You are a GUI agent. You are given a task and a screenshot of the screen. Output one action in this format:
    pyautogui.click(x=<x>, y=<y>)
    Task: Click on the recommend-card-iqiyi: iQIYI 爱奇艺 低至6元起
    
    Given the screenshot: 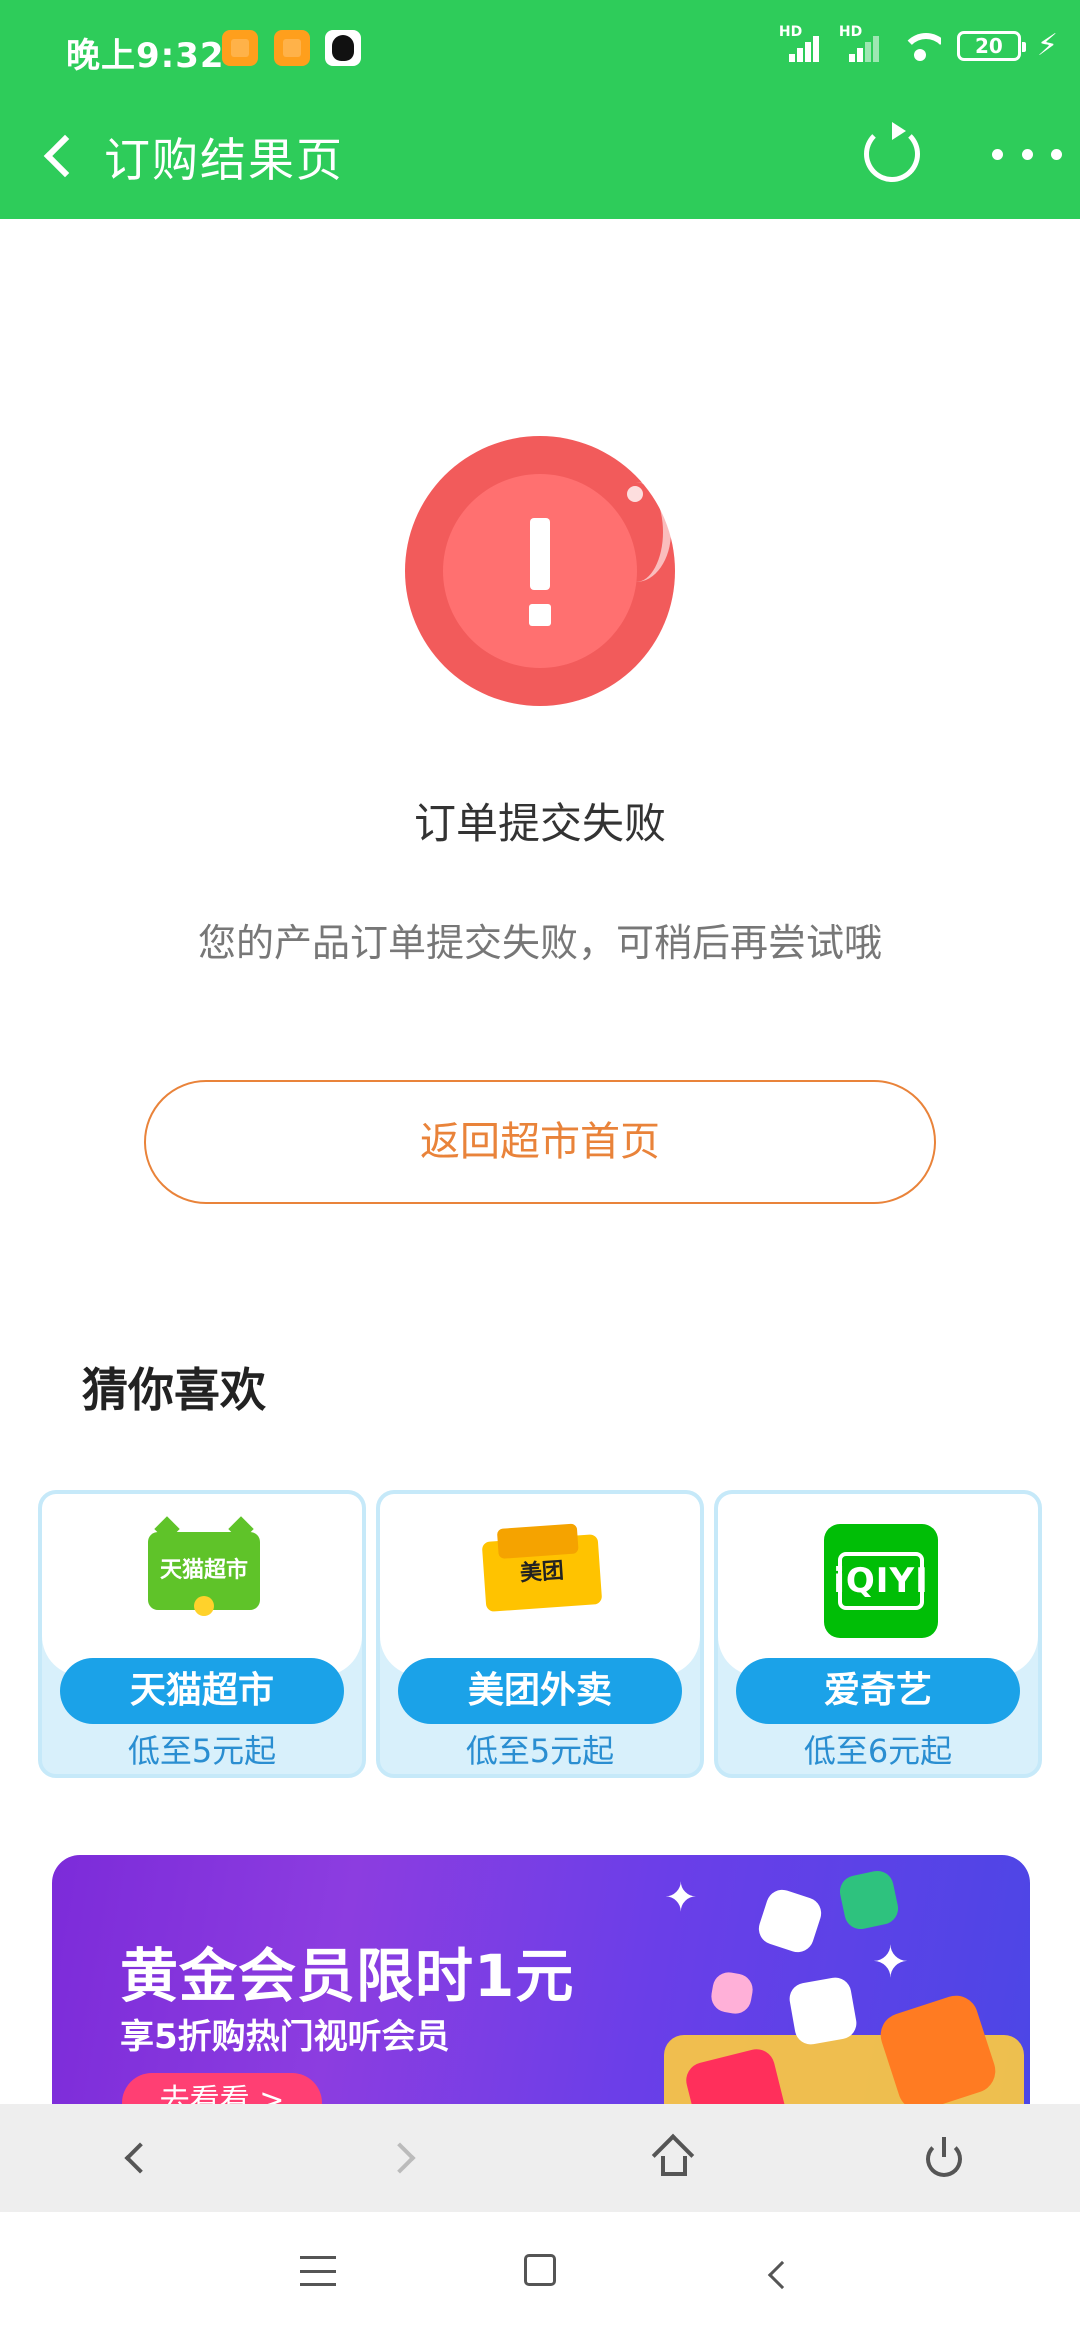 What is the action you would take?
    pyautogui.click(x=878, y=1634)
    